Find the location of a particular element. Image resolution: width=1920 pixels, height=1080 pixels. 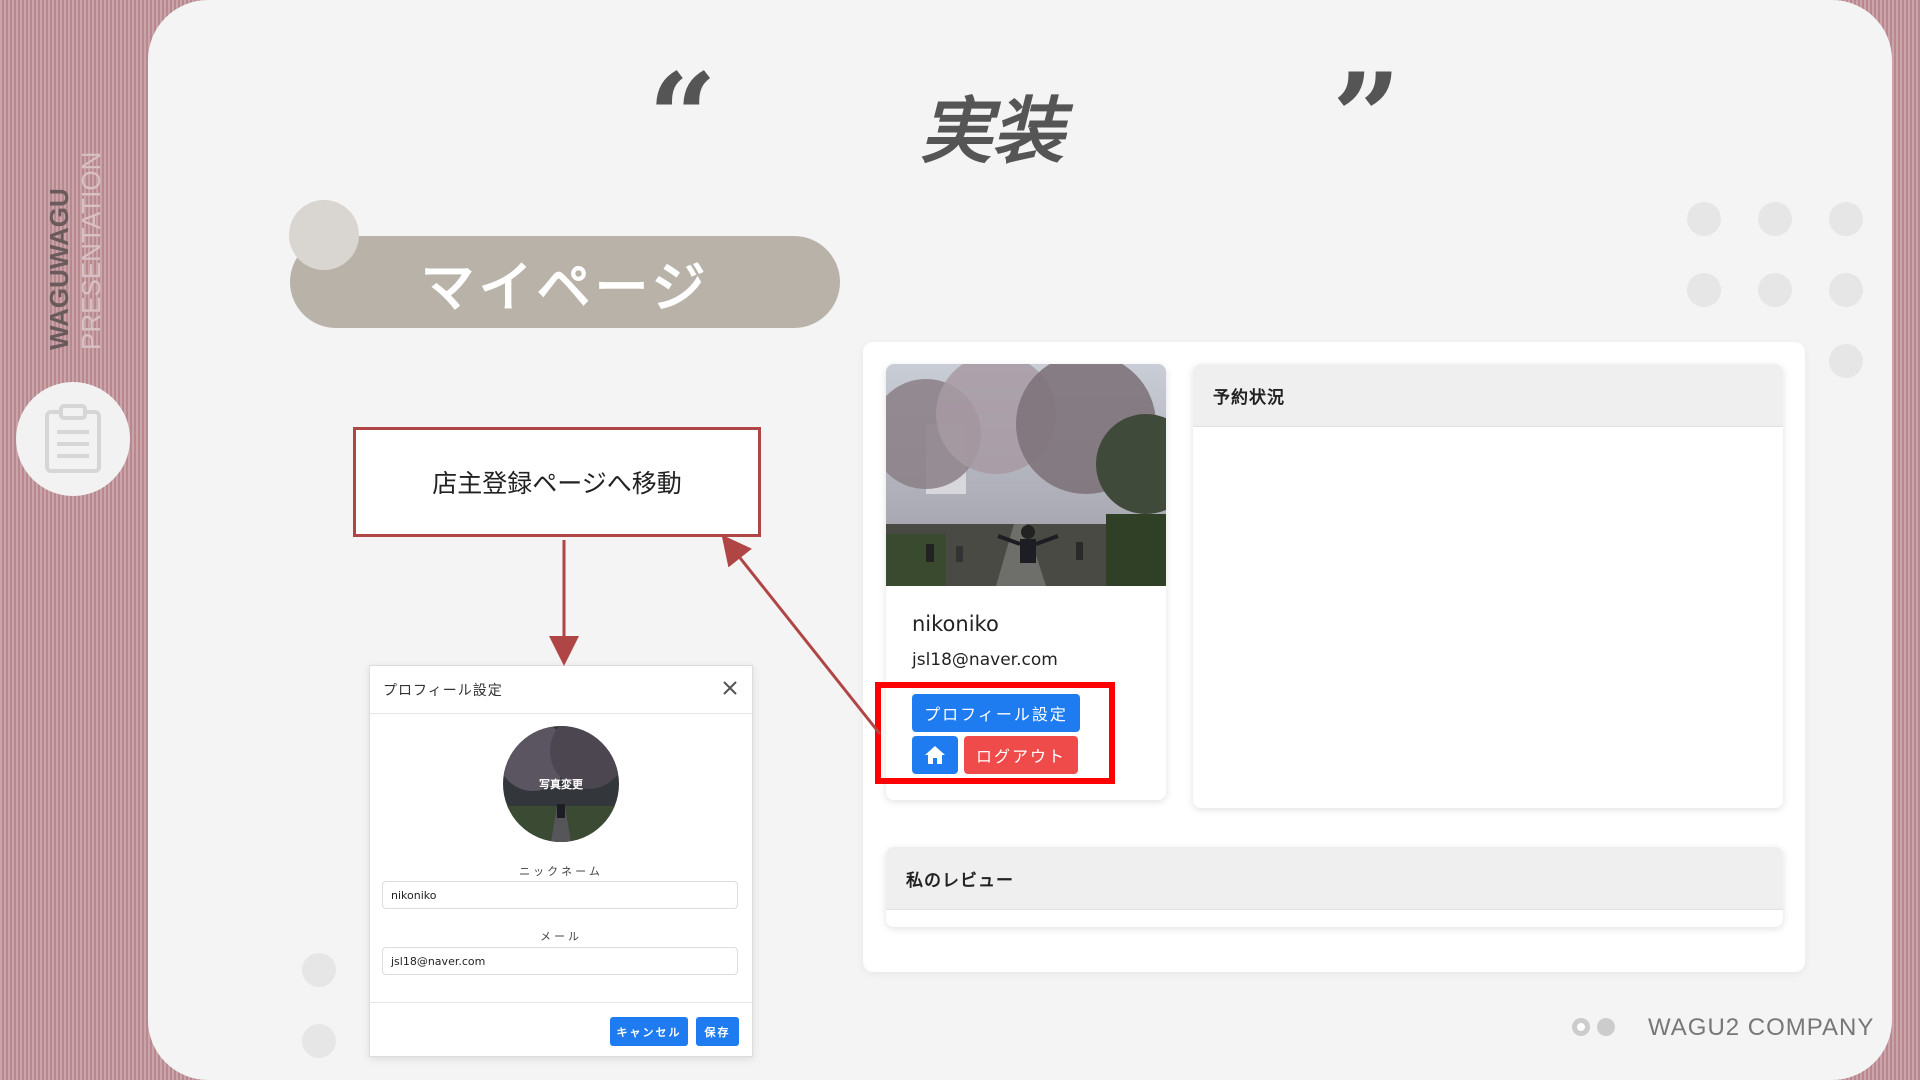

connector-arrows is located at coordinates (715, 634).